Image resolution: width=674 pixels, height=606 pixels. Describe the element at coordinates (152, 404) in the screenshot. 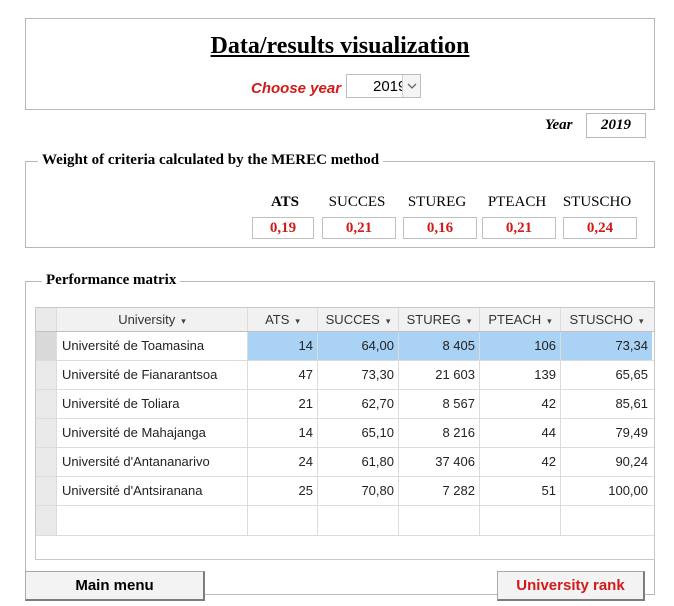

I see `cell-university: Université de Toliara` at that location.